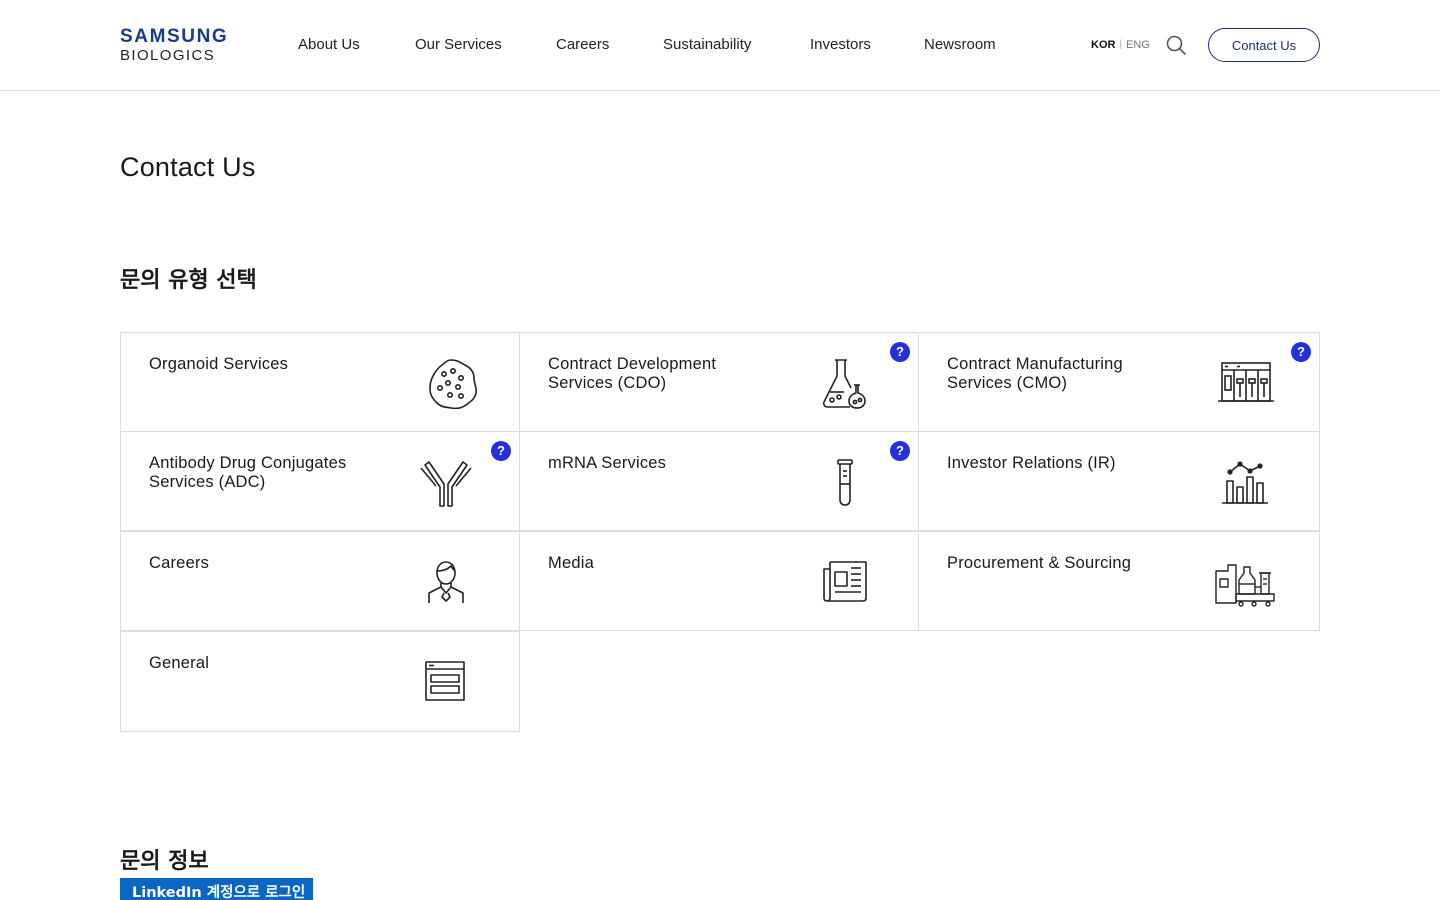  Describe the element at coordinates (446, 482) in the screenshot. I see `antibody-icon` at that location.